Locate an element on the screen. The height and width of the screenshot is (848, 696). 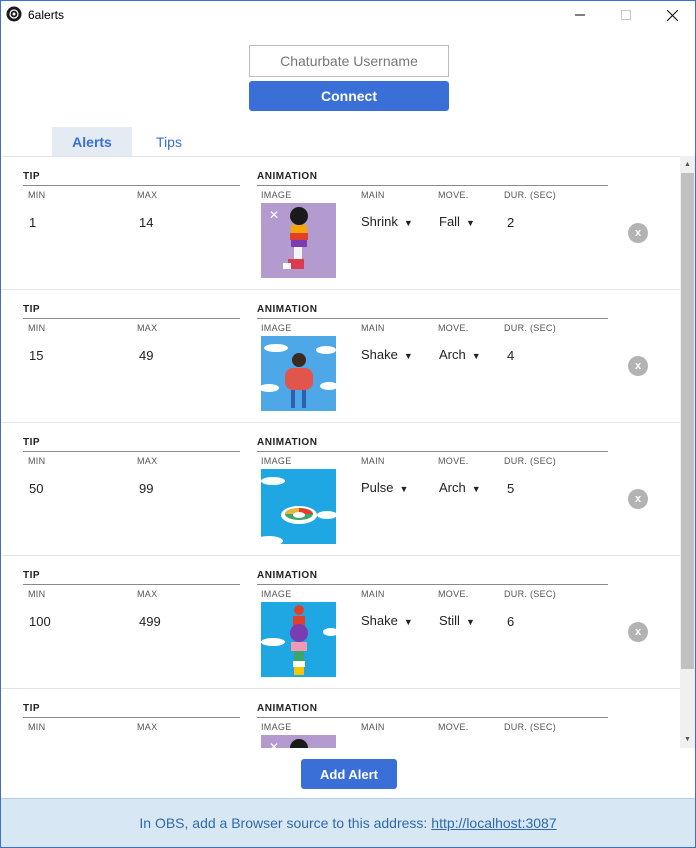
main-animation-value: Shrink is located at coordinates (379, 221).